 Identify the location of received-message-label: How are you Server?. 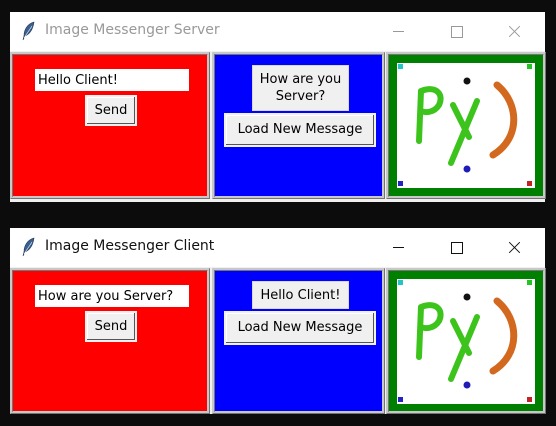
(300, 88).